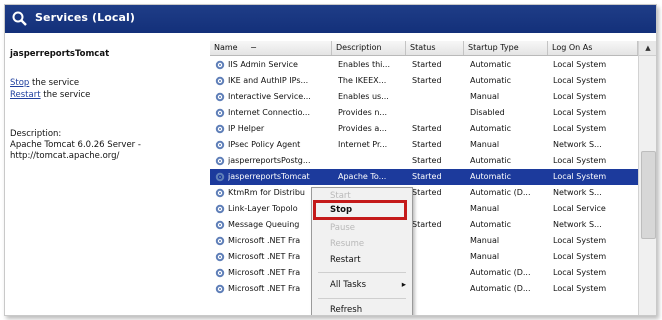 The image size is (662, 320). I want to click on column-header-name: Name −, so click(271, 48).